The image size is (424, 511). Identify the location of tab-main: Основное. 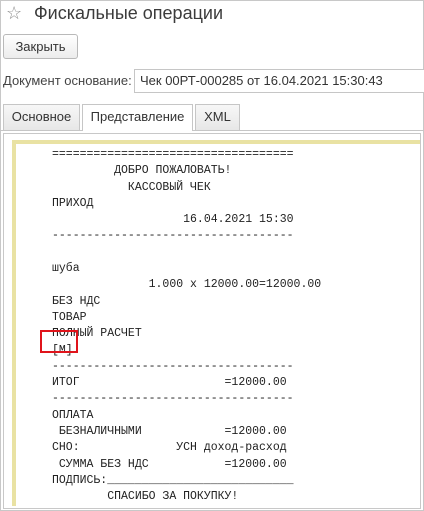
(41, 117).